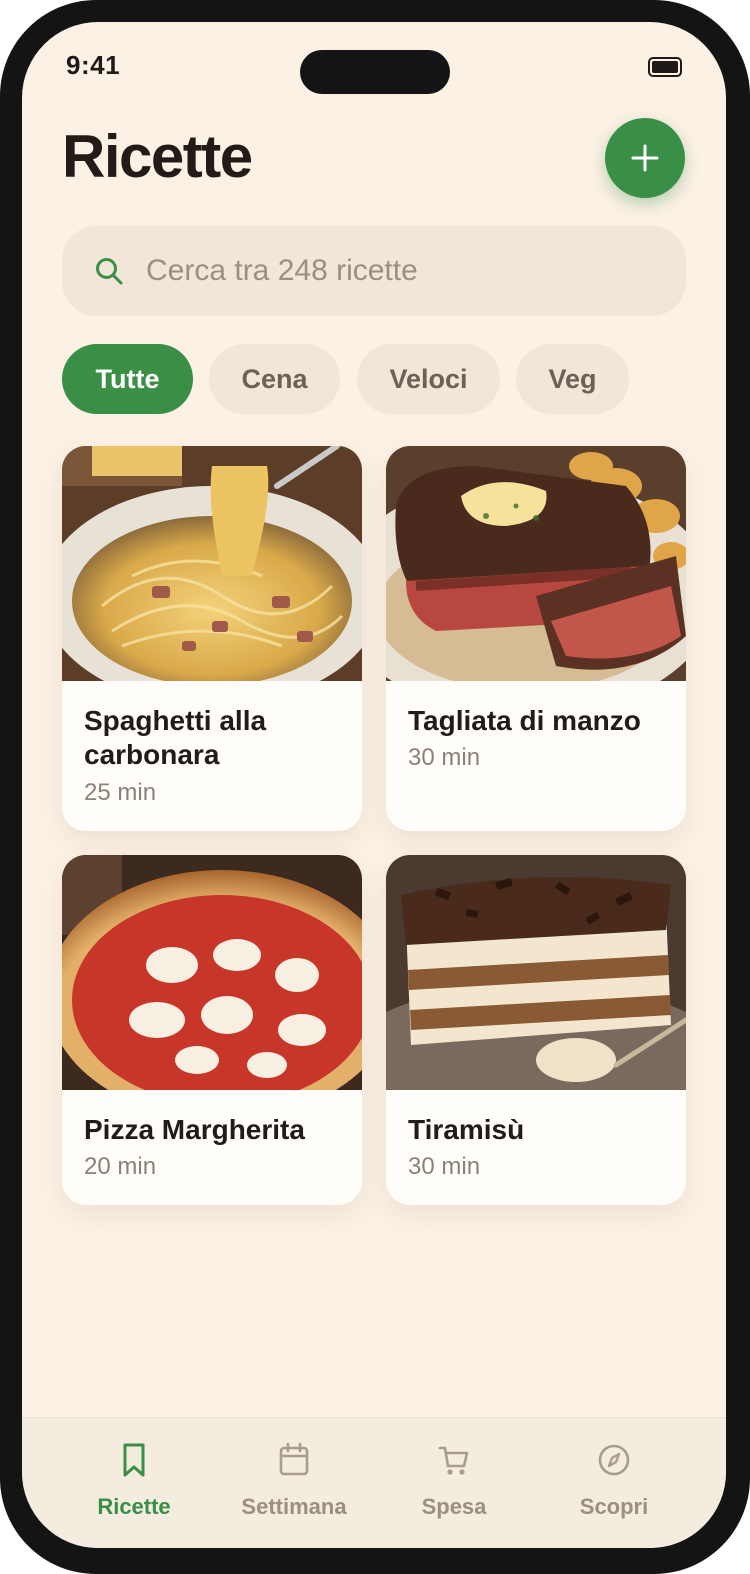  I want to click on compass-icon, so click(614, 1460).